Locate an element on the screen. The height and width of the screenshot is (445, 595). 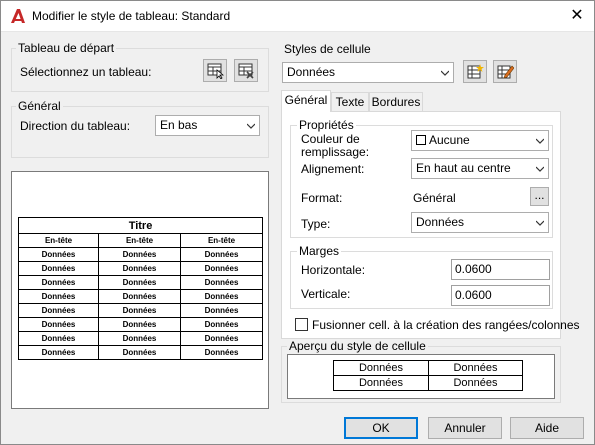
vertical-margin-label: Verticale: is located at coordinates (326, 294).